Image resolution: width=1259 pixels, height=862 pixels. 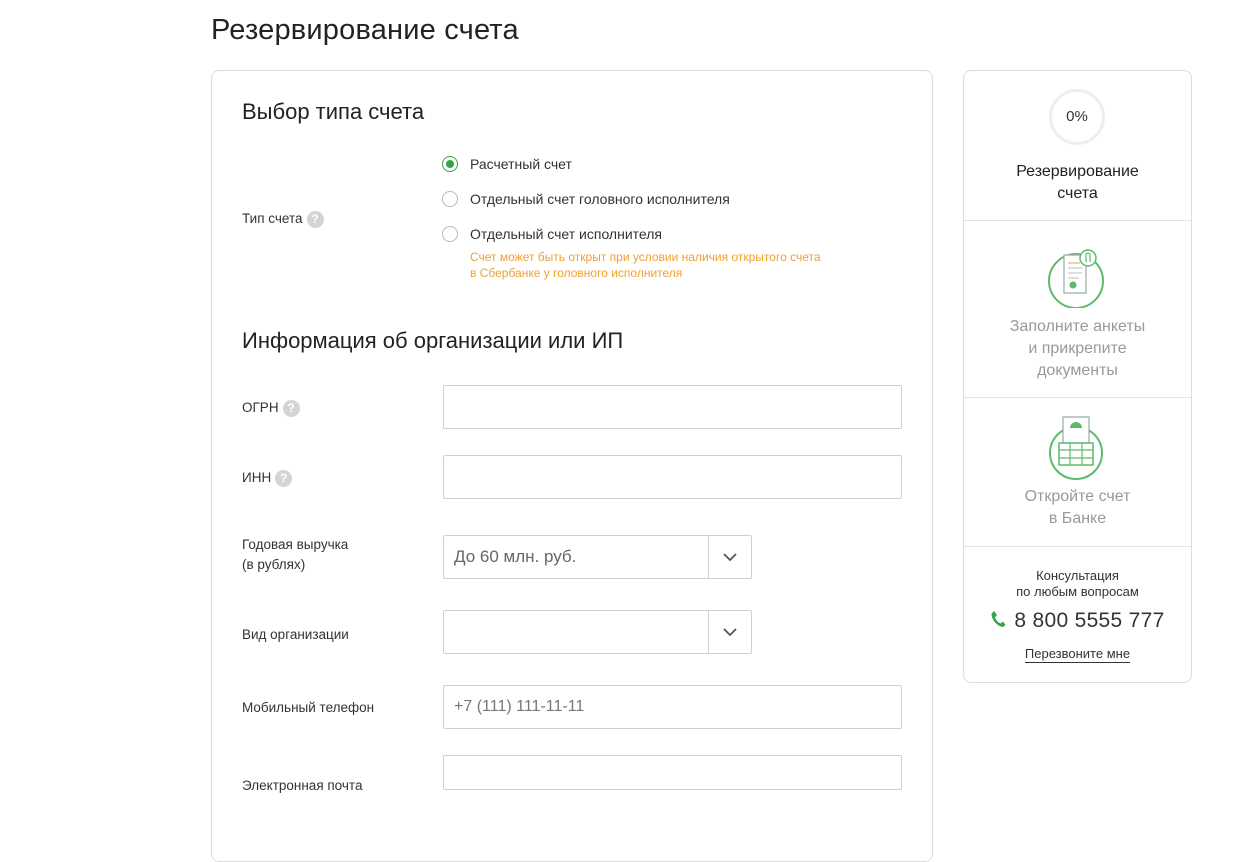 I want to click on account-type-help-icon: ?, so click(x=315, y=219).